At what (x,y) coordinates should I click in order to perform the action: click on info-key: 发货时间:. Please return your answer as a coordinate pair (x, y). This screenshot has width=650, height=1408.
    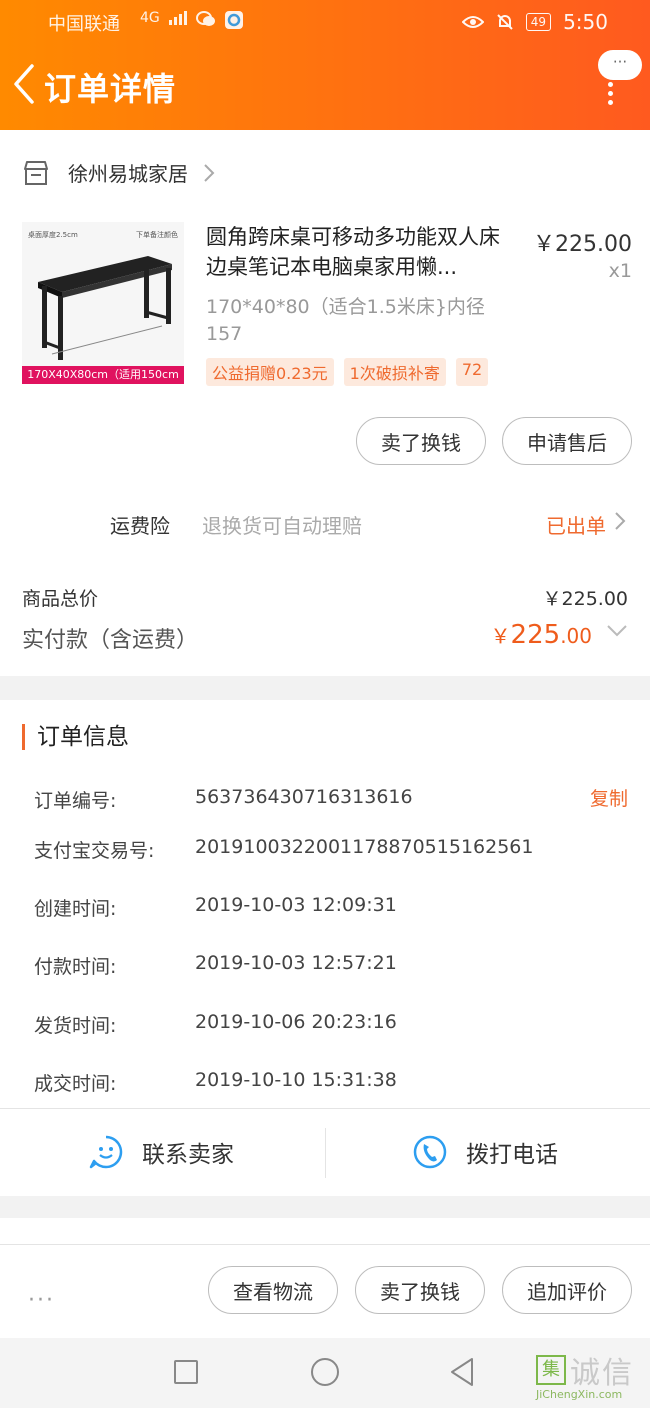
    Looking at the image, I should click on (75, 1026).